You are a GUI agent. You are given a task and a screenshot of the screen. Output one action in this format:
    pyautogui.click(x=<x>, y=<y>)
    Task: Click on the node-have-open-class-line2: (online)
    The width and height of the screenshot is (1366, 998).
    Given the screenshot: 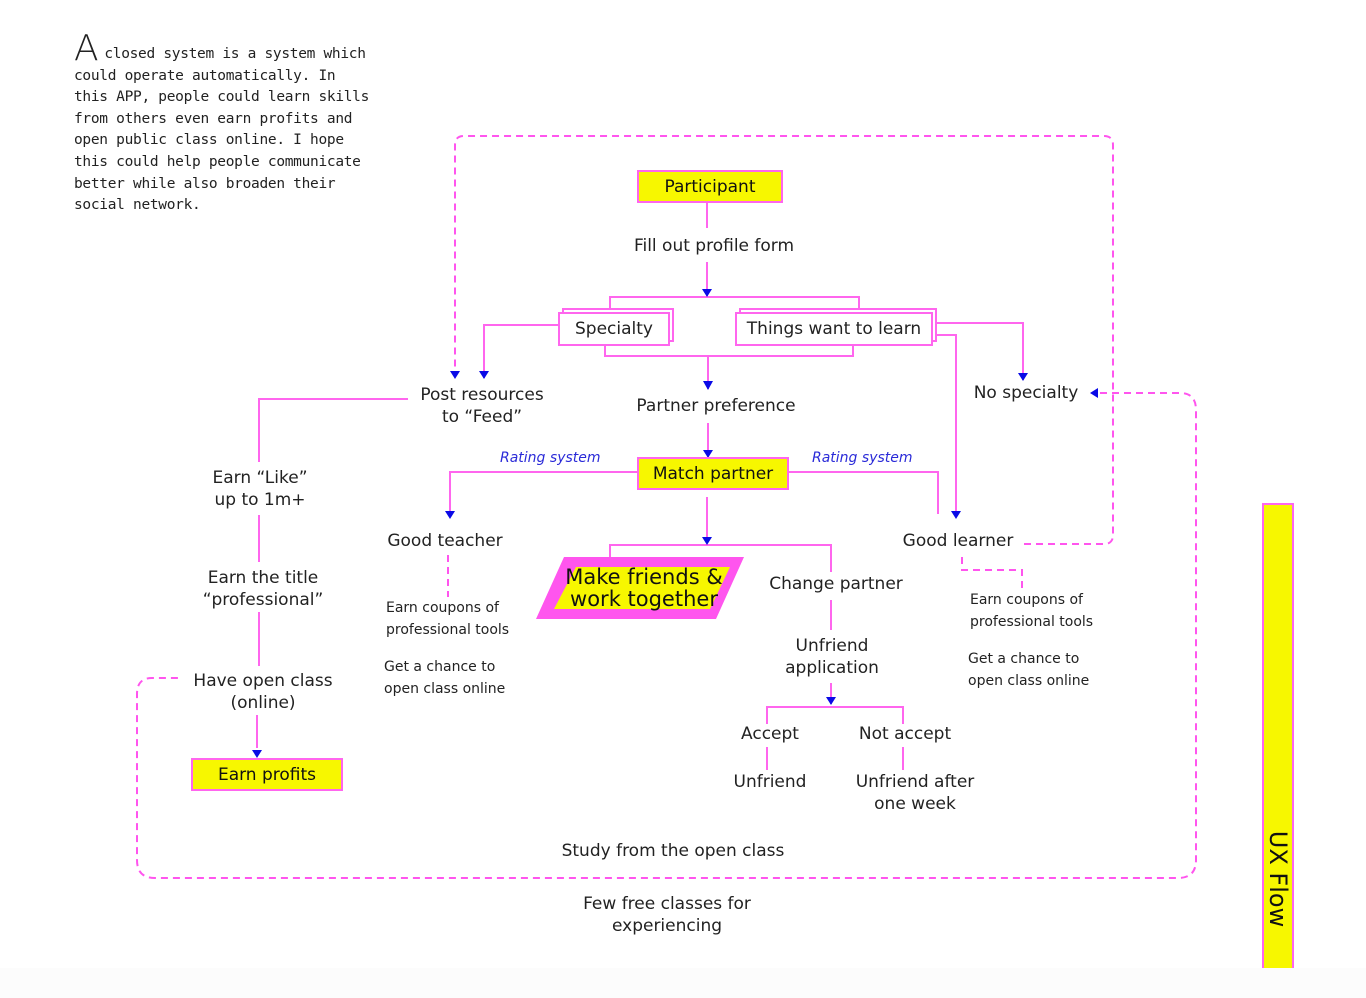 What is the action you would take?
    pyautogui.click(x=263, y=703)
    